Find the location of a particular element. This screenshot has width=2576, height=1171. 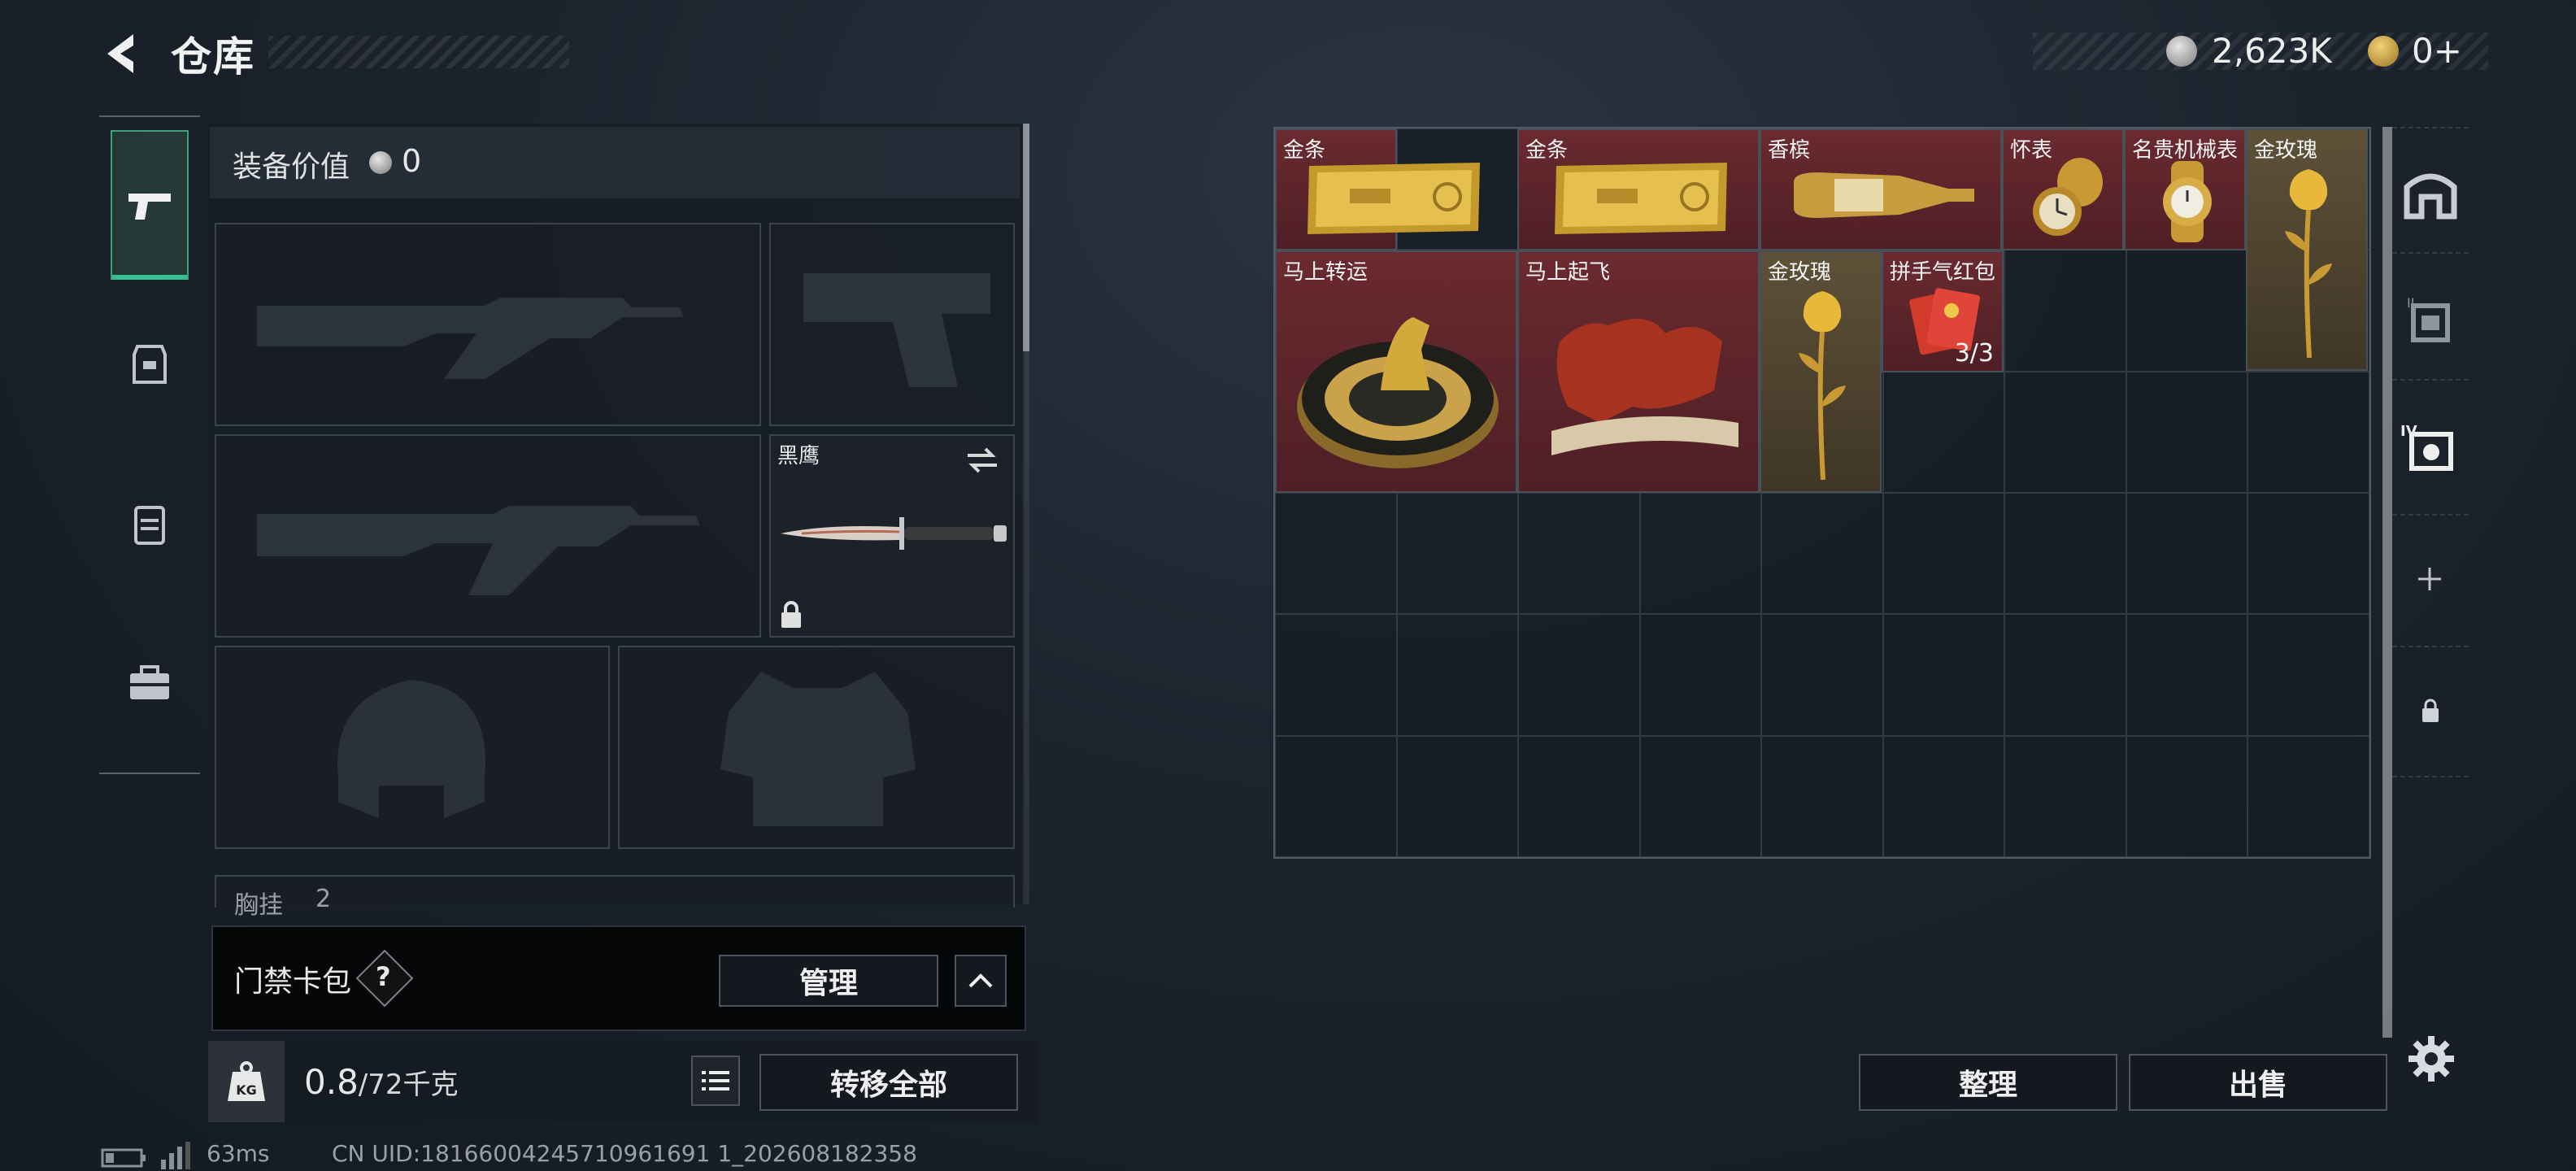

weight-current: 0.8 is located at coordinates (332, 1082).